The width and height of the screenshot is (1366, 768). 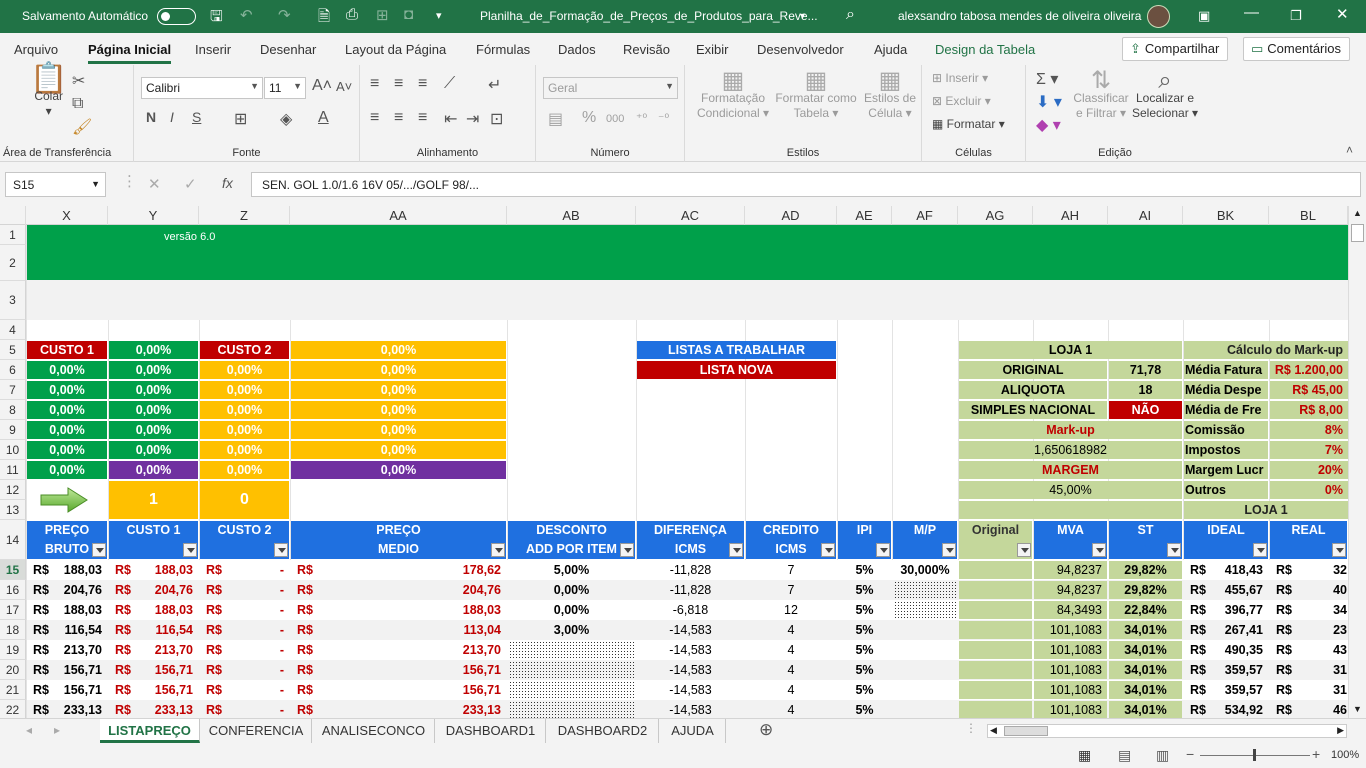 I want to click on column-header: Z, so click(x=244, y=215).